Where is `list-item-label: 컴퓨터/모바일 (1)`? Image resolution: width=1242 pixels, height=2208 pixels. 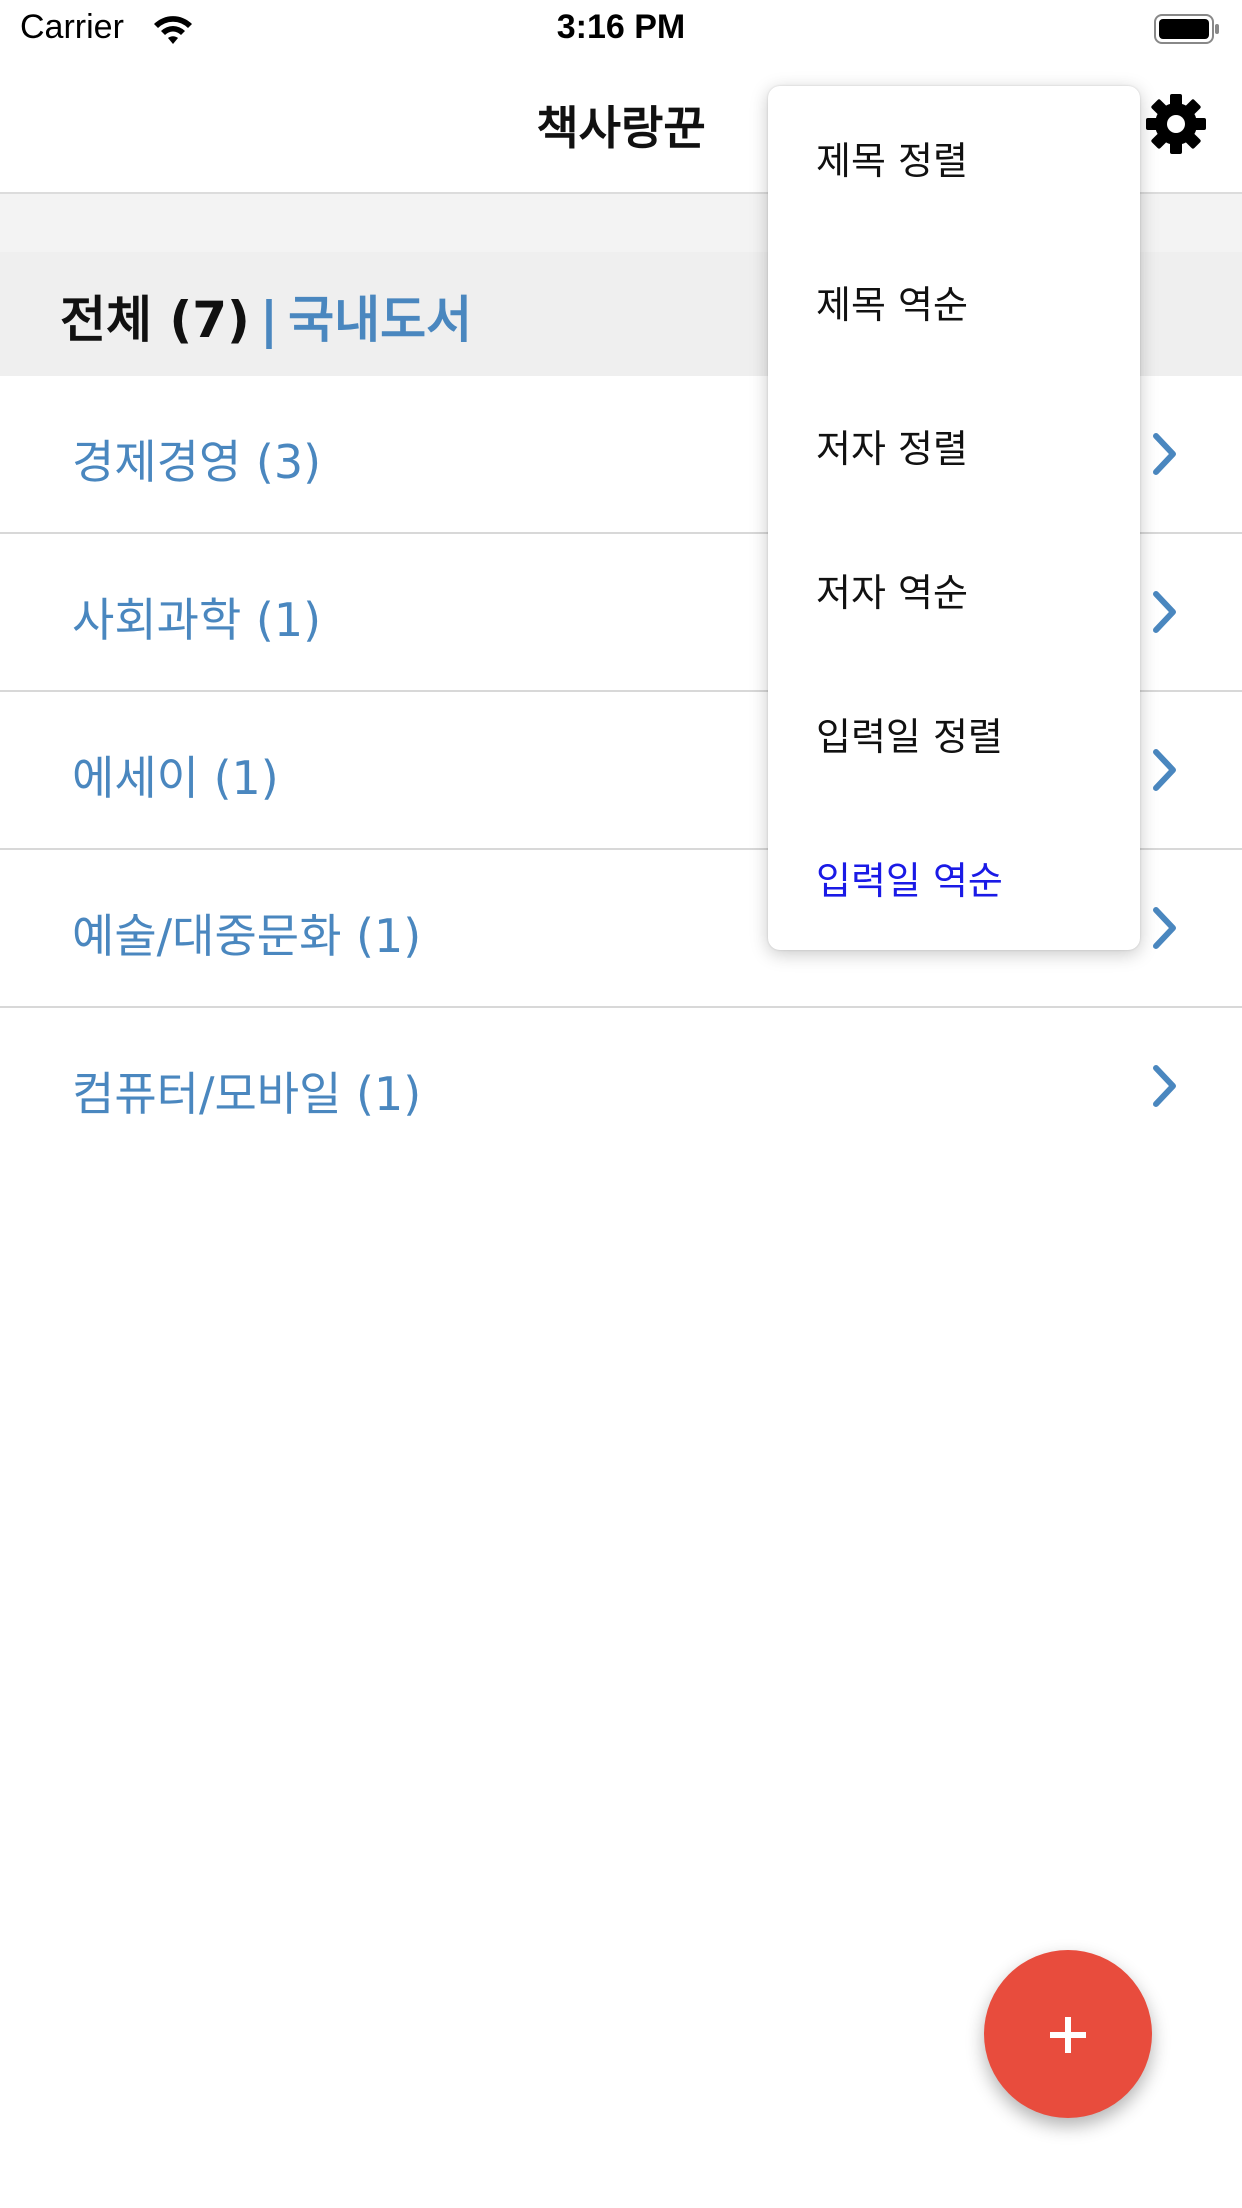
list-item-label: 컴퓨터/모바일 (1) is located at coordinates (247, 1094).